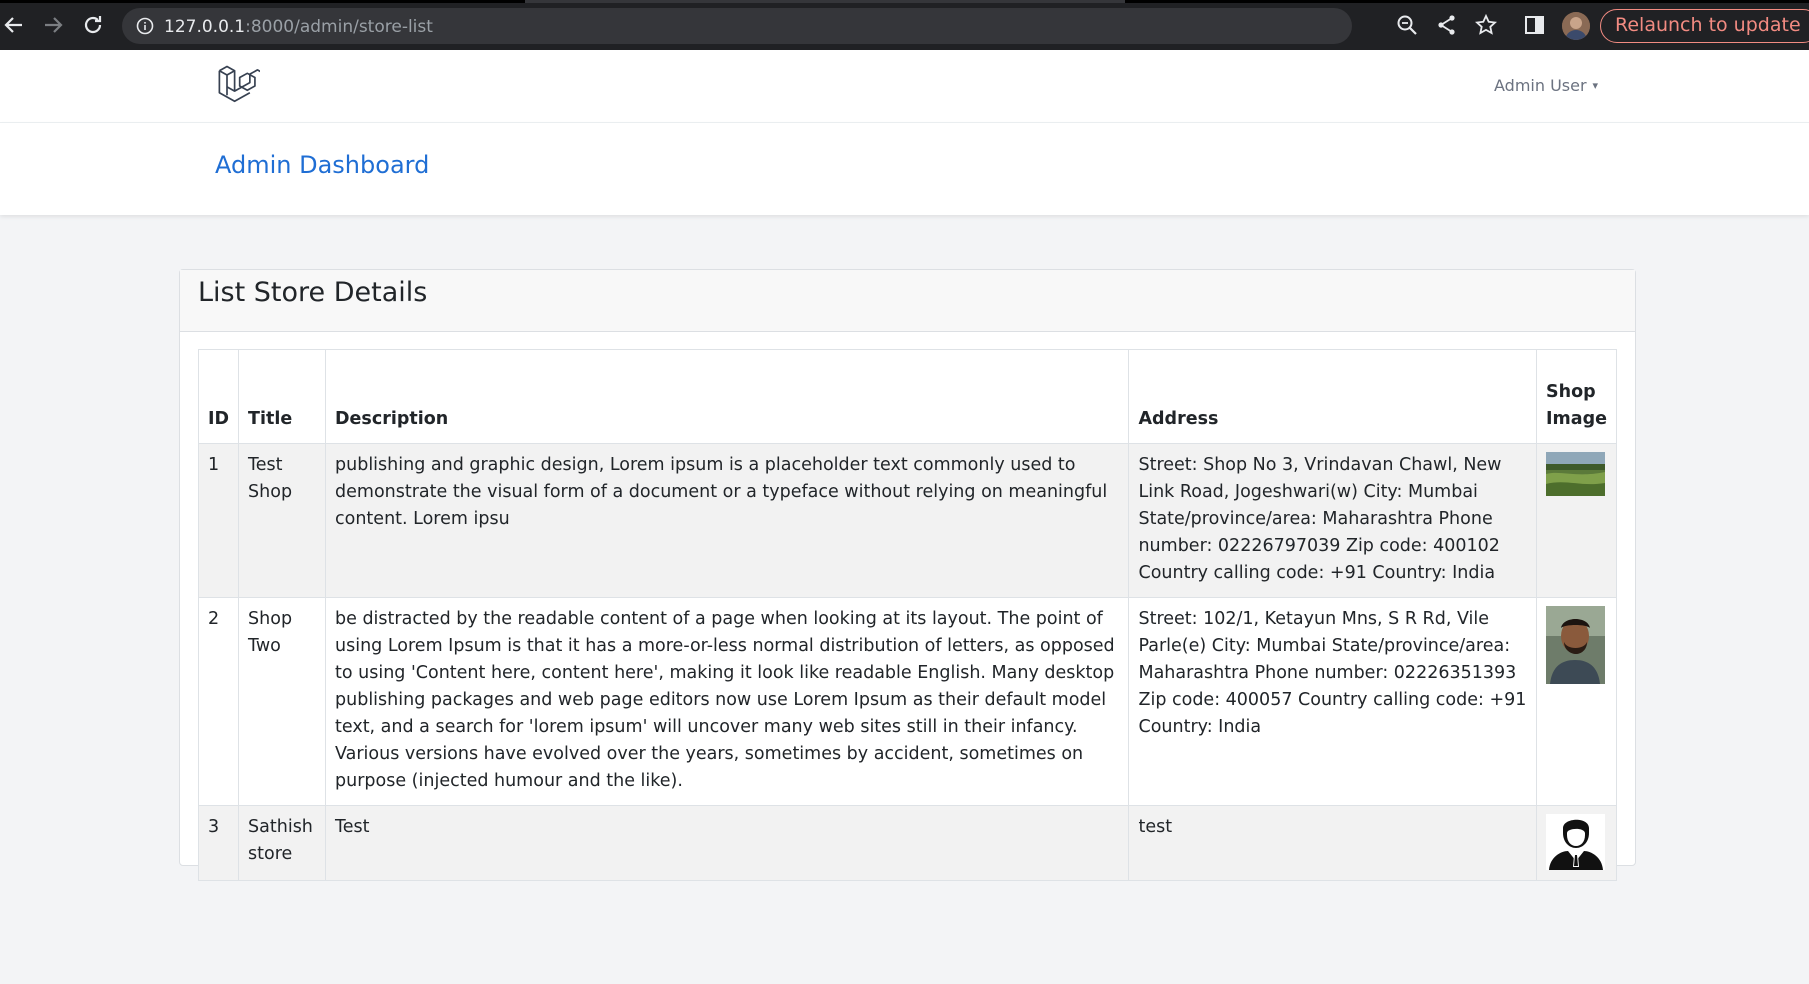 The height and width of the screenshot is (984, 1809). Describe the element at coordinates (322, 165) in the screenshot. I see `page-title: Admin Dashboard` at that location.